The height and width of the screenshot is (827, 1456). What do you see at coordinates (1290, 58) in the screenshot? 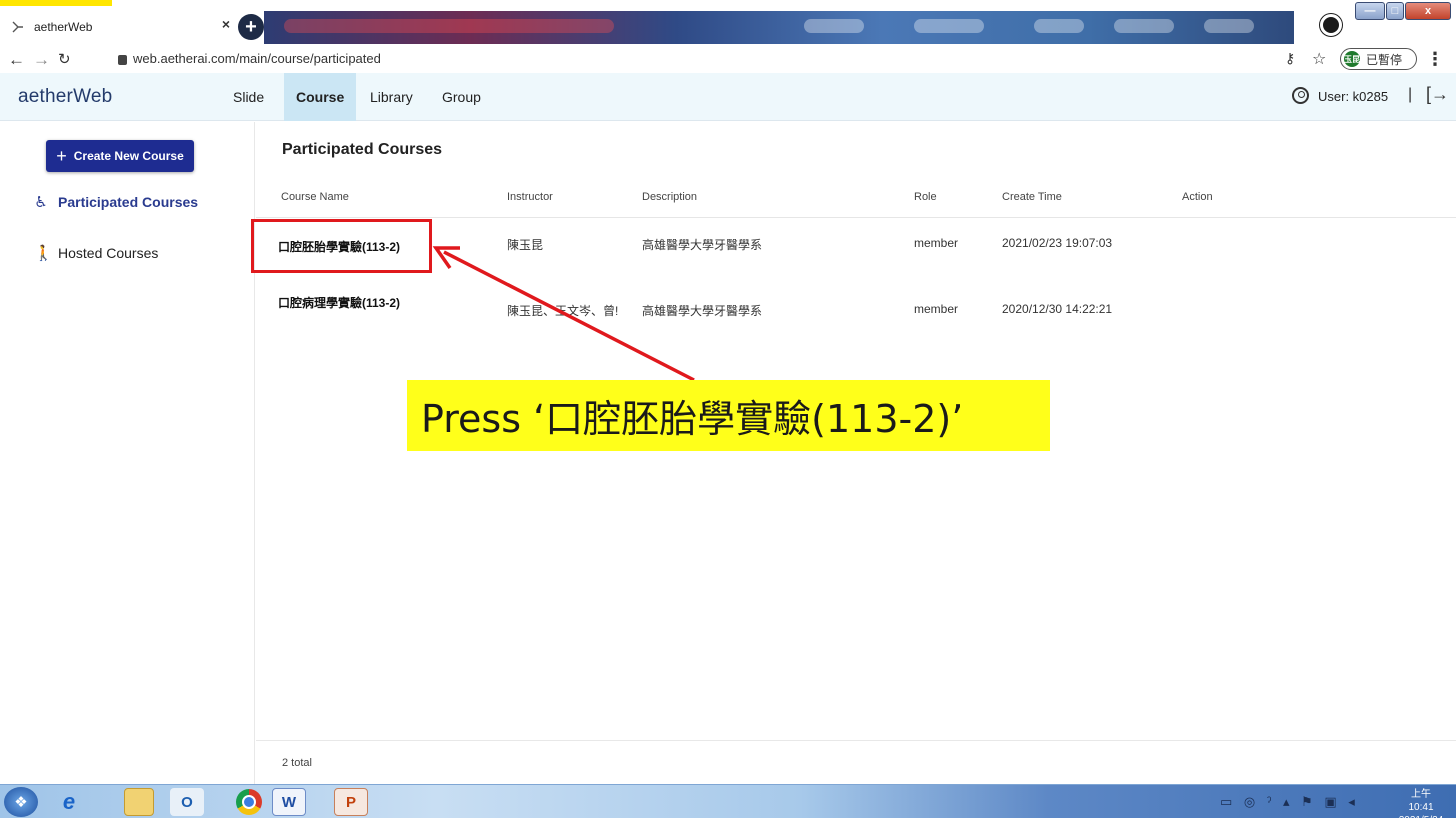
I see `key-icon: ⚷` at bounding box center [1290, 58].